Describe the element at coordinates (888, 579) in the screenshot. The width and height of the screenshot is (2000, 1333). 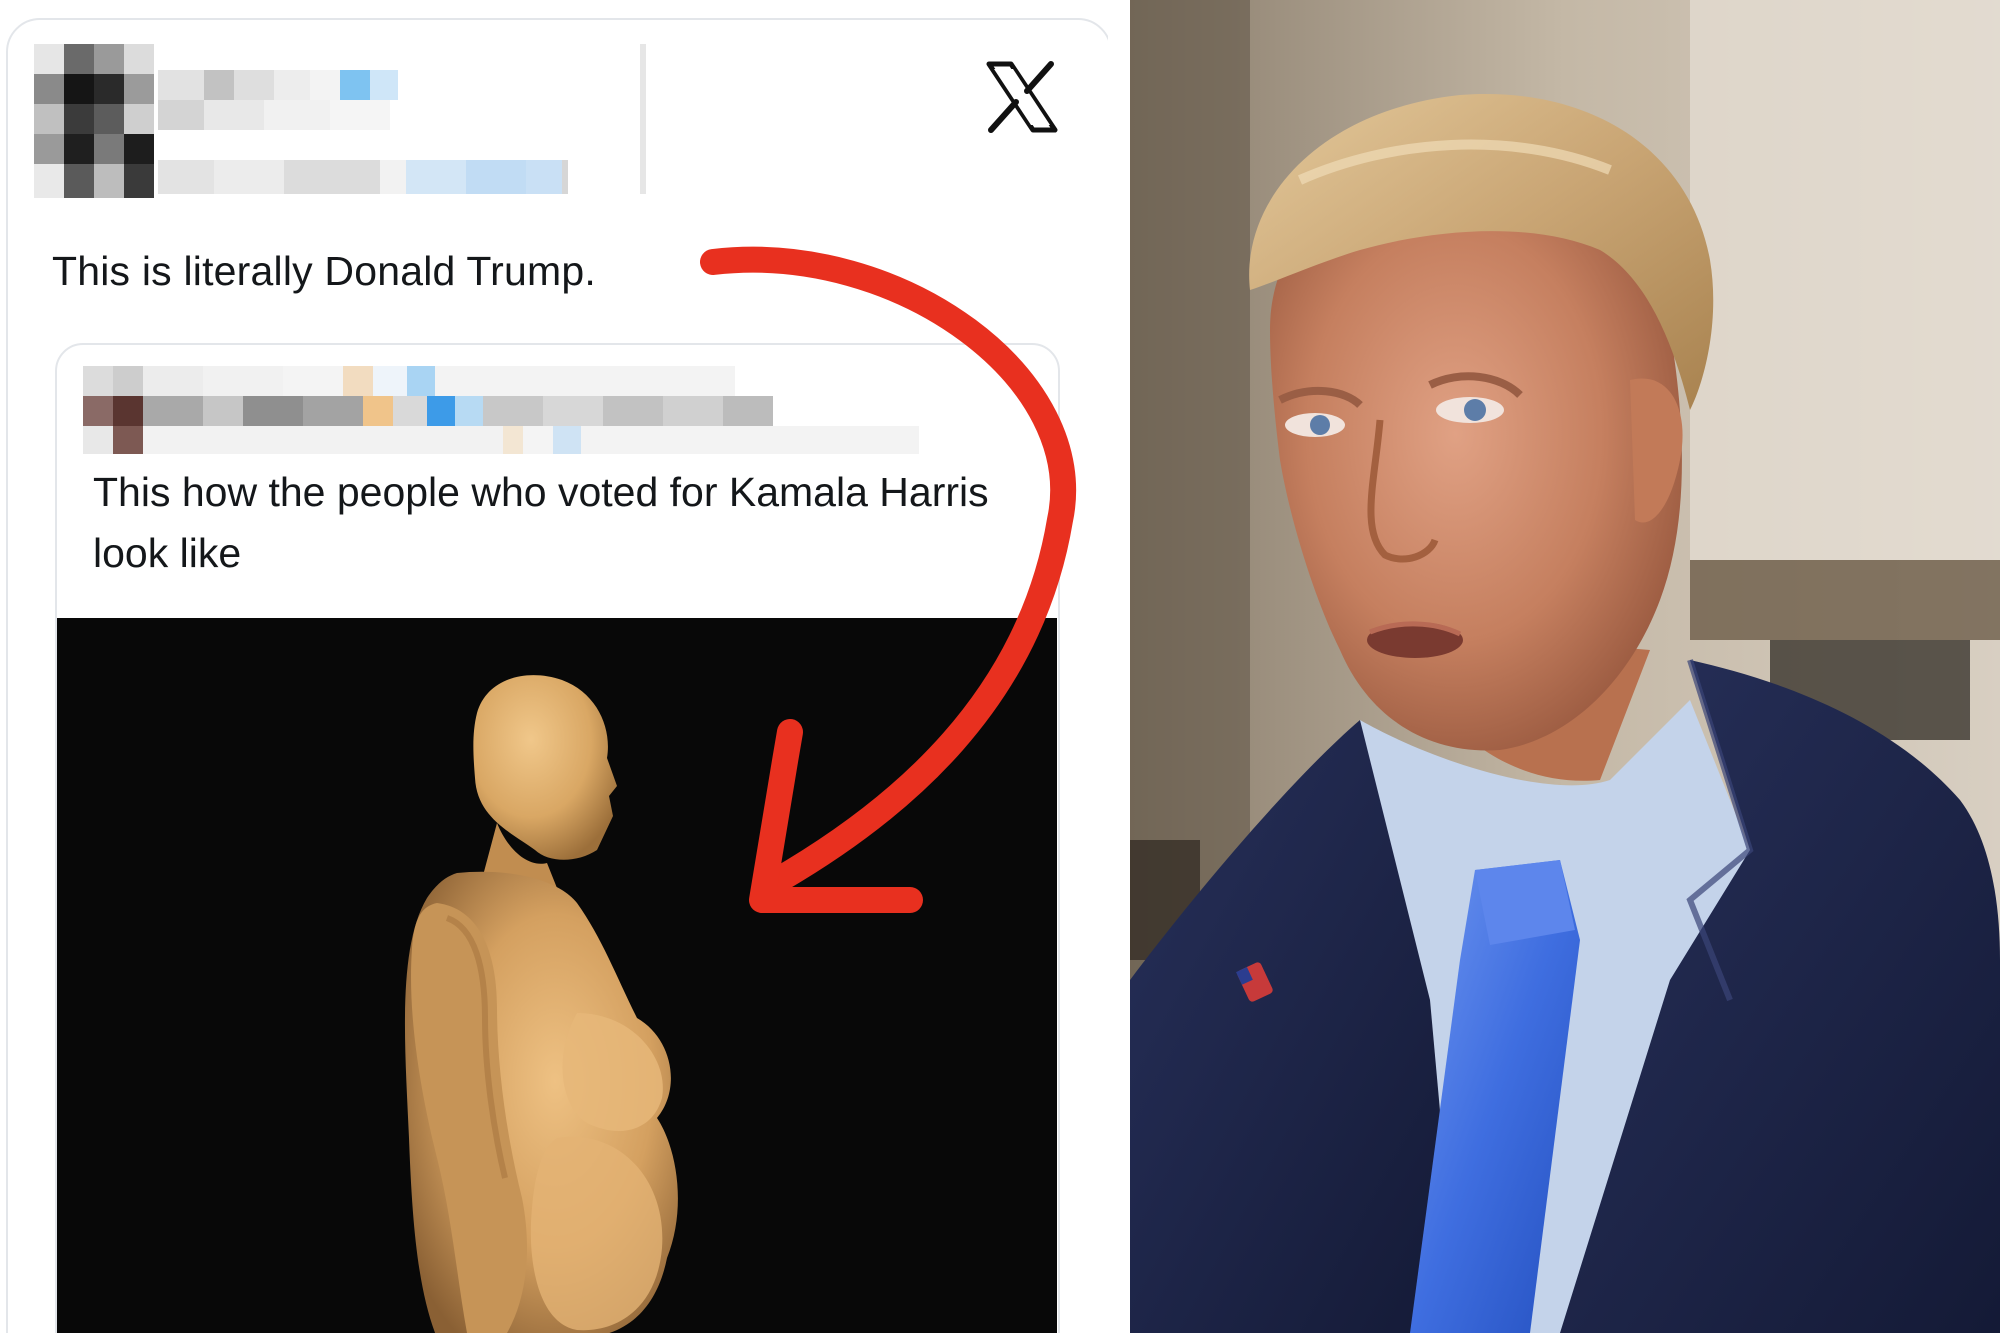
I see `curved-arrow-icon` at that location.